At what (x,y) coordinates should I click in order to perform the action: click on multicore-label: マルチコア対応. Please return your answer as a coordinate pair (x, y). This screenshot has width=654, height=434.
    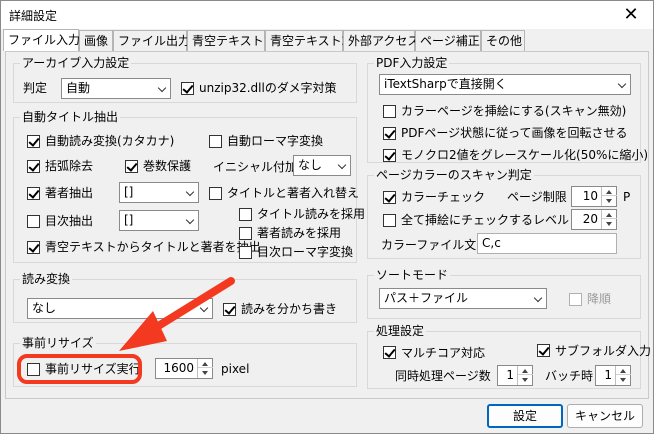
    Looking at the image, I should click on (443, 353).